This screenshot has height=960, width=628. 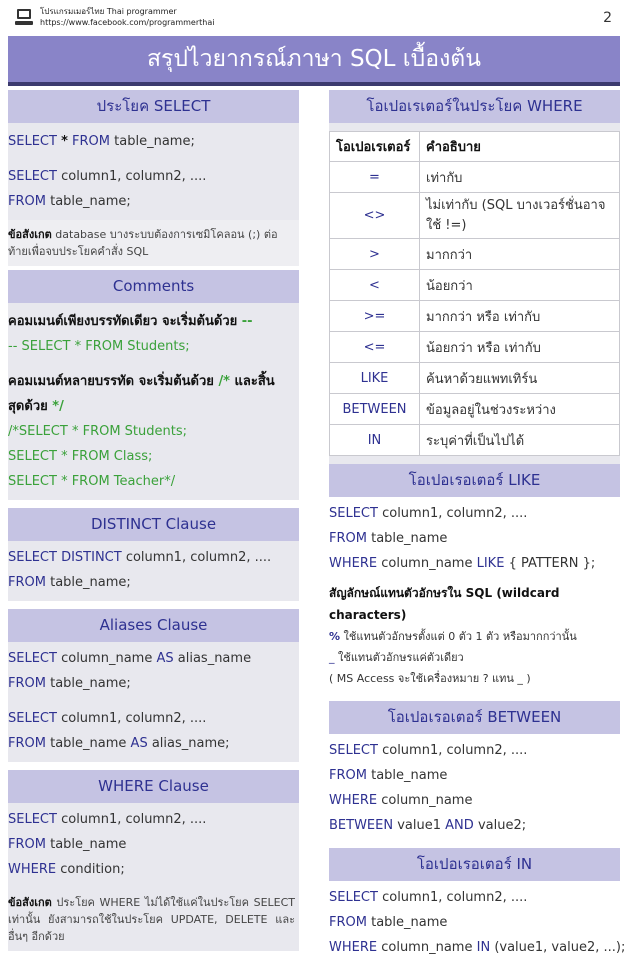 I want to click on multi-comment-example: SELECT * FROM Teacher*/, so click(x=92, y=481).